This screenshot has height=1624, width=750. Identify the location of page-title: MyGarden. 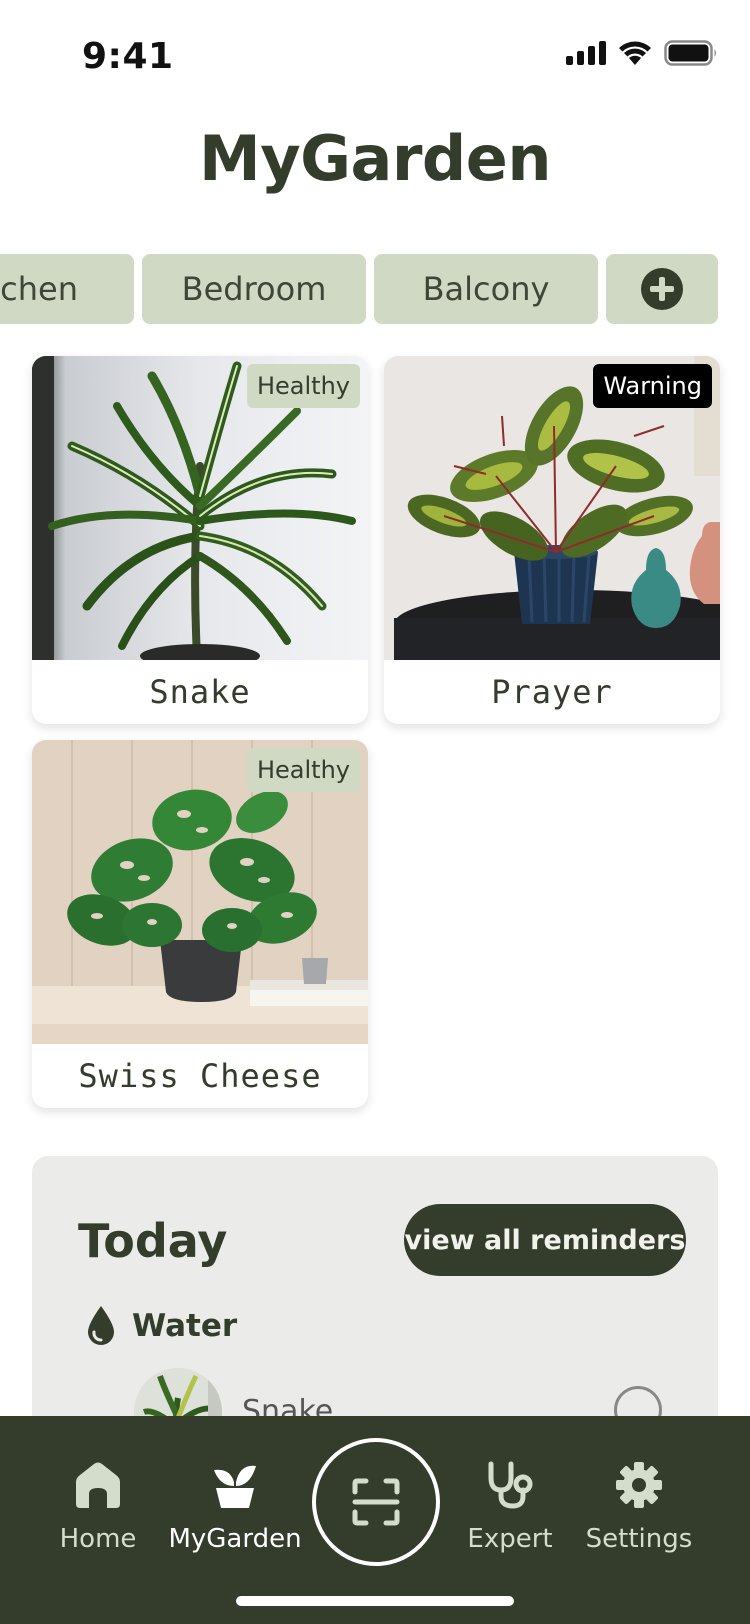
(375, 158).